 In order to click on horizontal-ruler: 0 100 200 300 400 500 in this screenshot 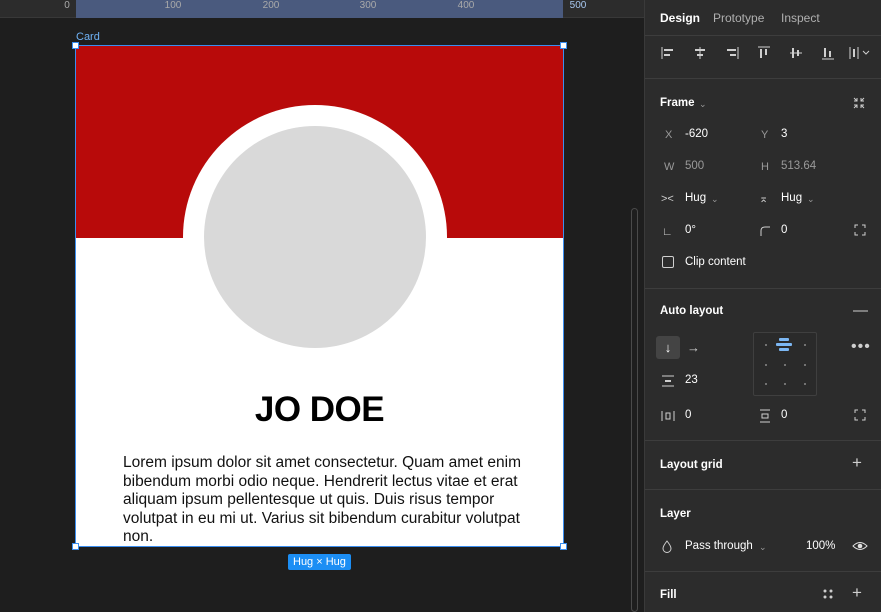, I will do `click(322, 9)`.